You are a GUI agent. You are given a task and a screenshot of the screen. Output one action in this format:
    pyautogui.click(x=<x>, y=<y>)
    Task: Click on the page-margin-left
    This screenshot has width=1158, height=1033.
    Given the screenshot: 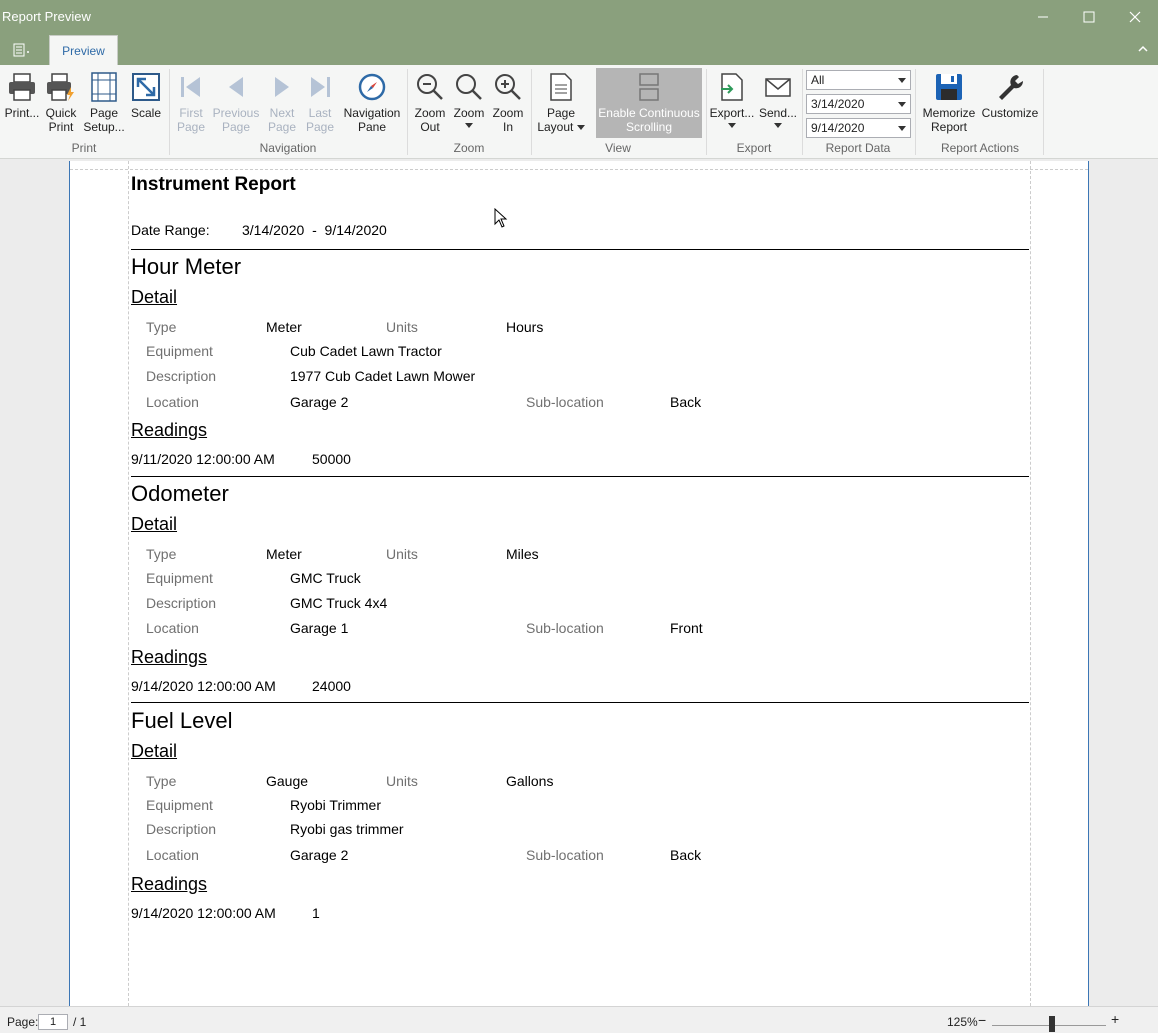 What is the action you would take?
    pyautogui.click(x=128, y=583)
    